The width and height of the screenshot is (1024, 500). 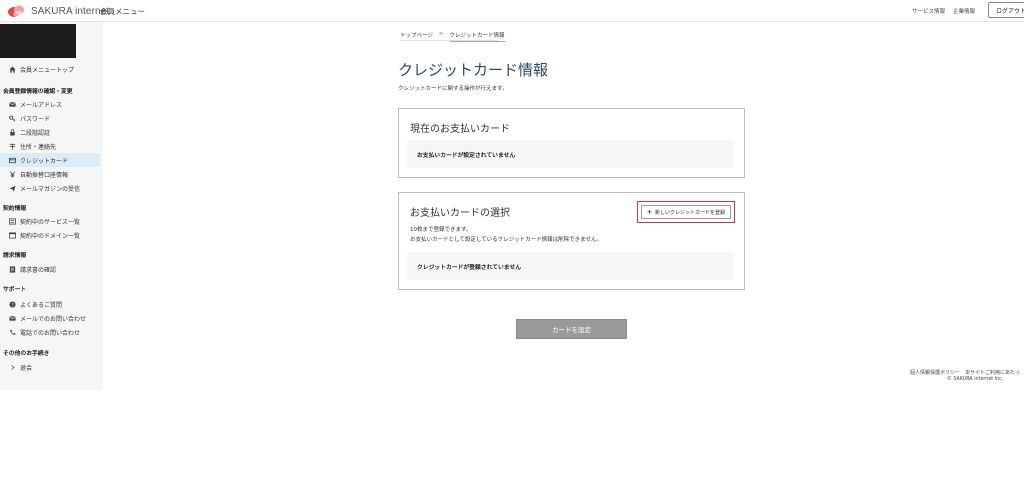 I want to click on sidebar-item-label: 電話でのお問い合わせ, so click(x=50, y=333).